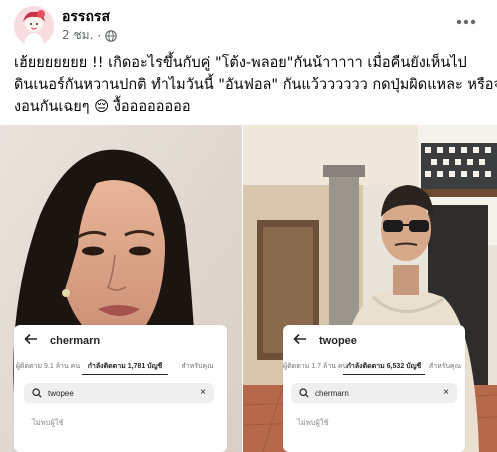 The image size is (497, 452). Describe the element at coordinates (48, 366) in the screenshot. I see `tab-followers: ผู้ติดตาม 9.1 ล้าน คน` at that location.